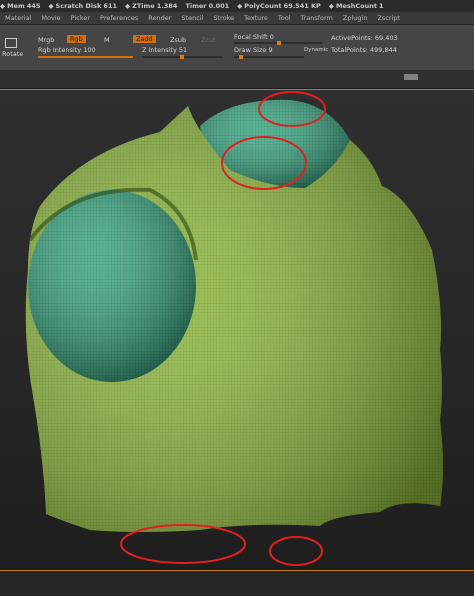 The image size is (474, 596). Describe the element at coordinates (317, 18) in the screenshot. I see `menu-transform: Transform` at that location.